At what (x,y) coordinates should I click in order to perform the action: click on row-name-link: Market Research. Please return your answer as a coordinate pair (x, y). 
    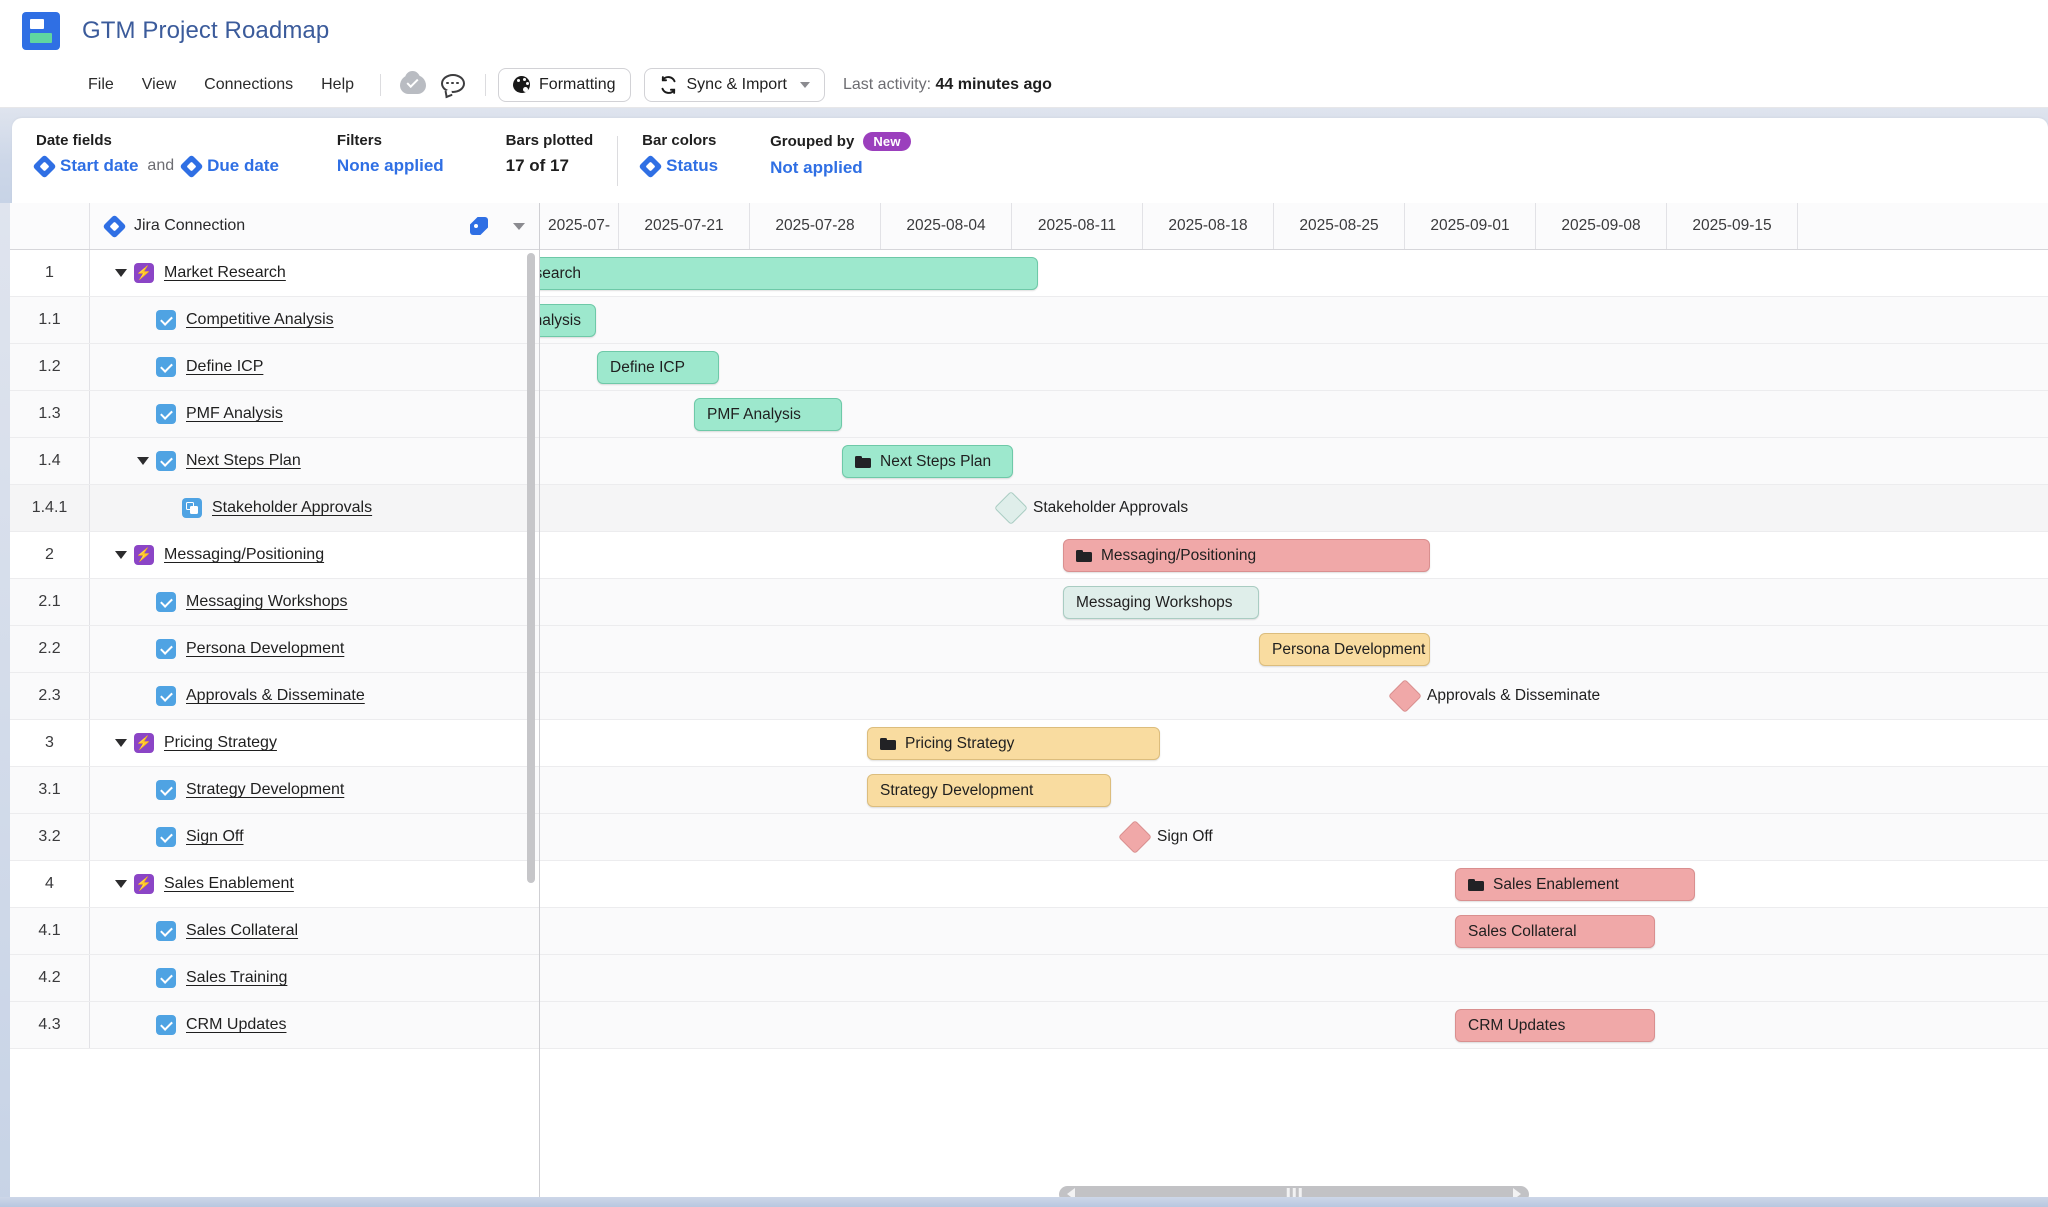
    Looking at the image, I should click on (225, 273).